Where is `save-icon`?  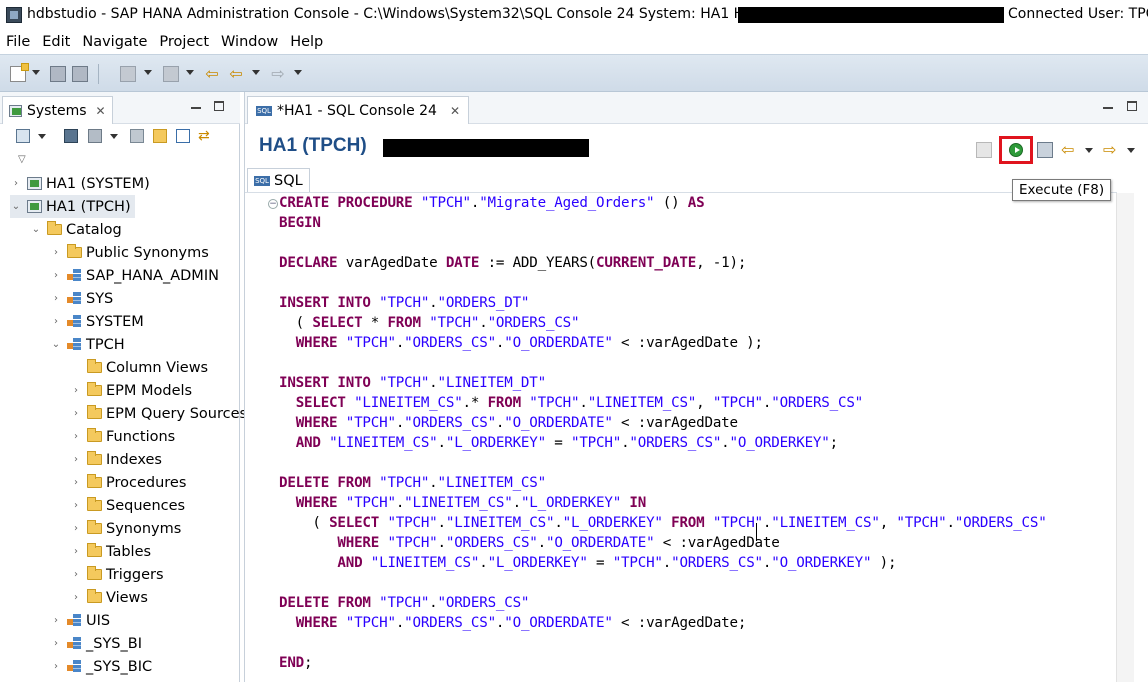 save-icon is located at coordinates (58, 74).